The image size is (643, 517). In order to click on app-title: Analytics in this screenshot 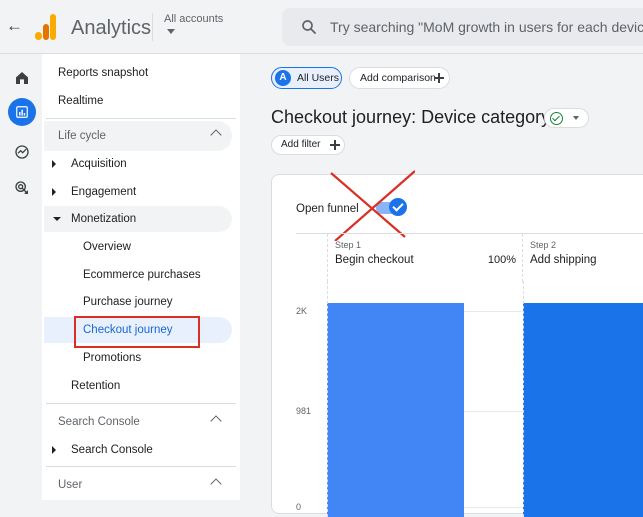, I will do `click(111, 28)`.